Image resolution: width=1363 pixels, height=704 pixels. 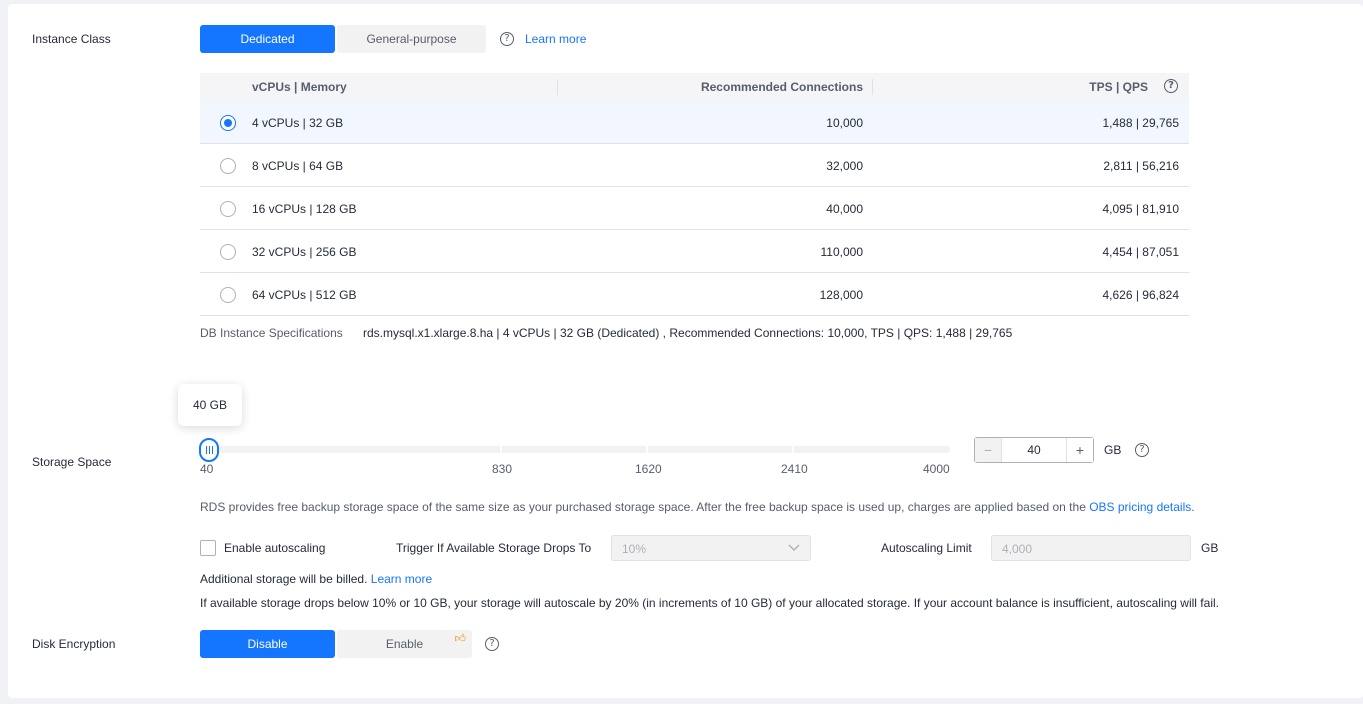 What do you see at coordinates (298, 166) in the screenshot?
I see `row-spec: 8 vCPUs | 64 GB` at bounding box center [298, 166].